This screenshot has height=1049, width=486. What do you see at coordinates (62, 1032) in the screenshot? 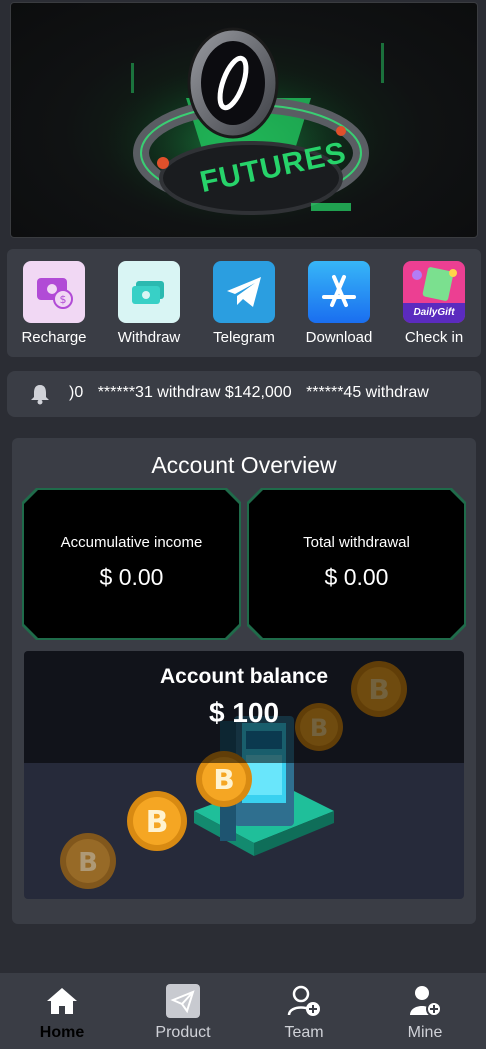
I see `nav-home-label: Home` at bounding box center [62, 1032].